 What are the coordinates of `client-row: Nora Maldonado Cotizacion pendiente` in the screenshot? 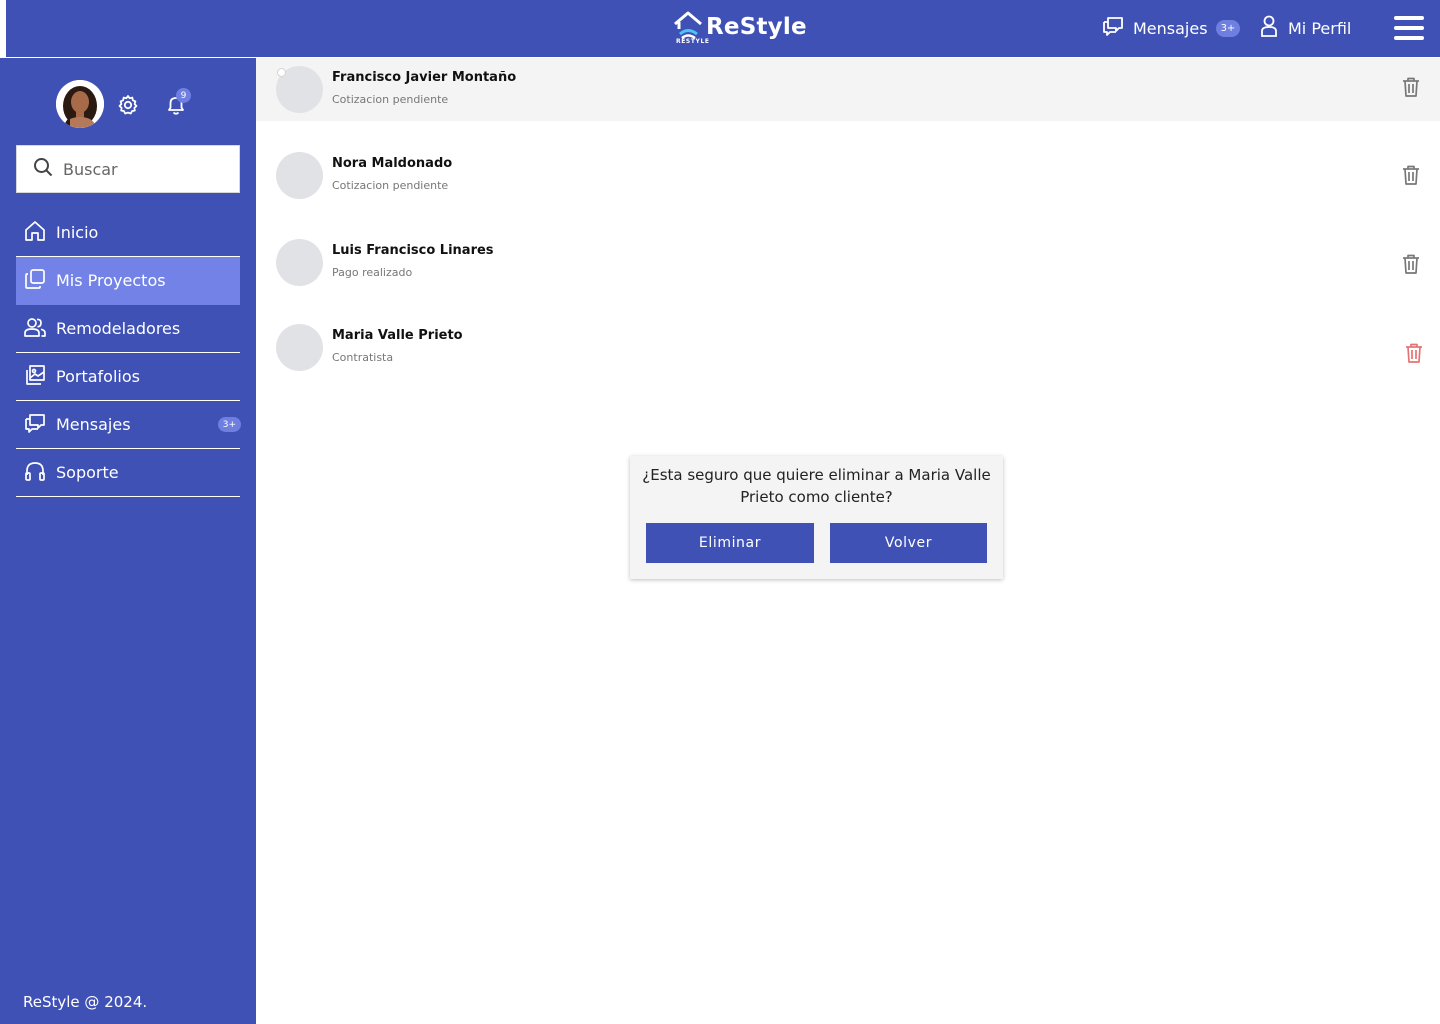 It's located at (848, 175).